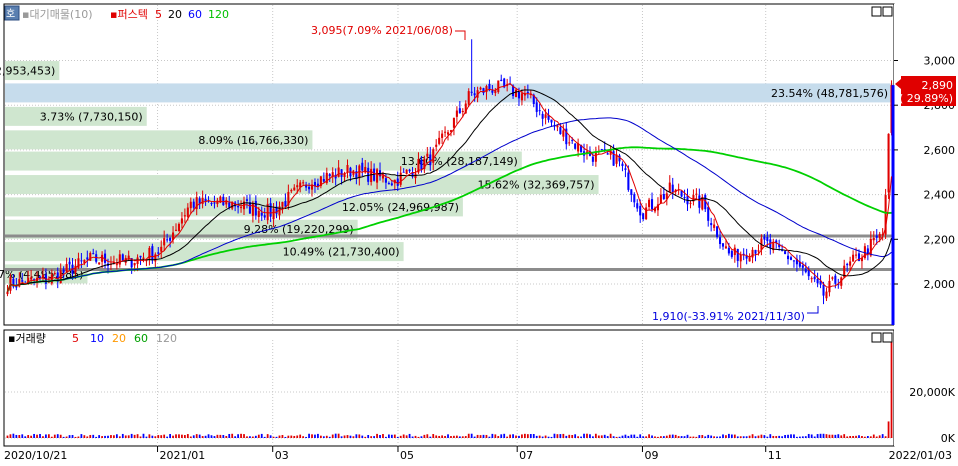 The height and width of the screenshot is (466, 958). I want to click on supply-zone-label: 23.54% (48,781,576), so click(829, 93).